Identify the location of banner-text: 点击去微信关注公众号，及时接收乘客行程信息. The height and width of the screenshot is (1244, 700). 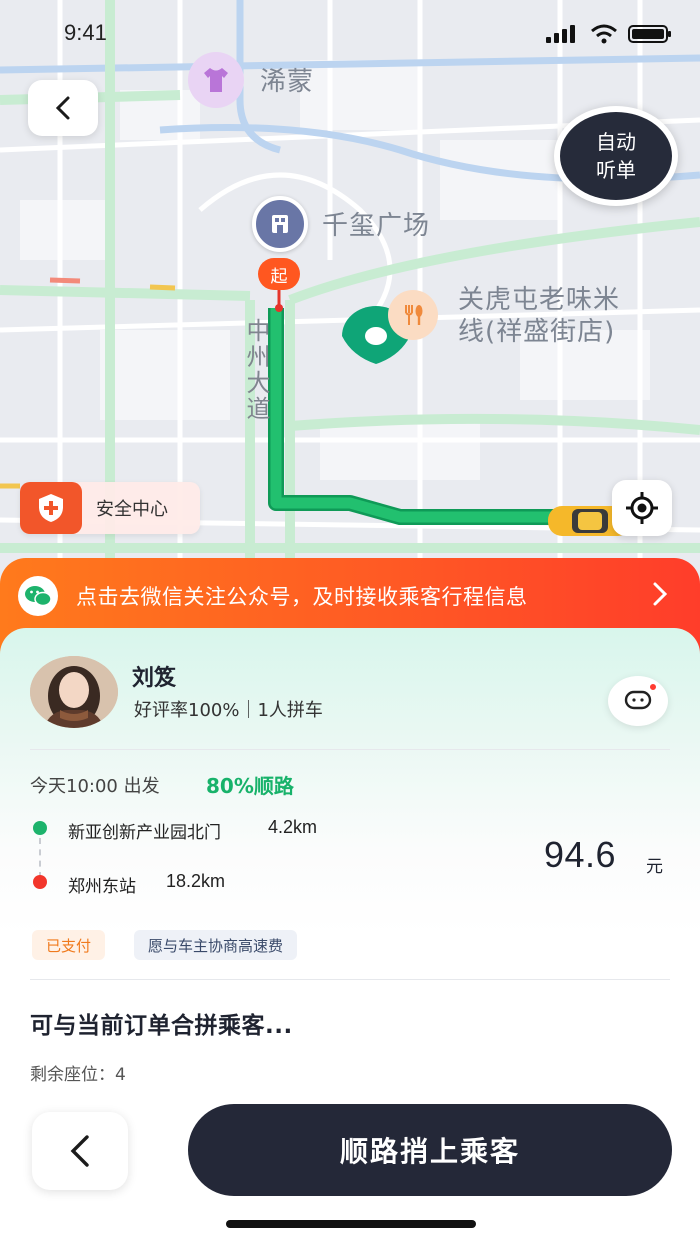
(302, 597).